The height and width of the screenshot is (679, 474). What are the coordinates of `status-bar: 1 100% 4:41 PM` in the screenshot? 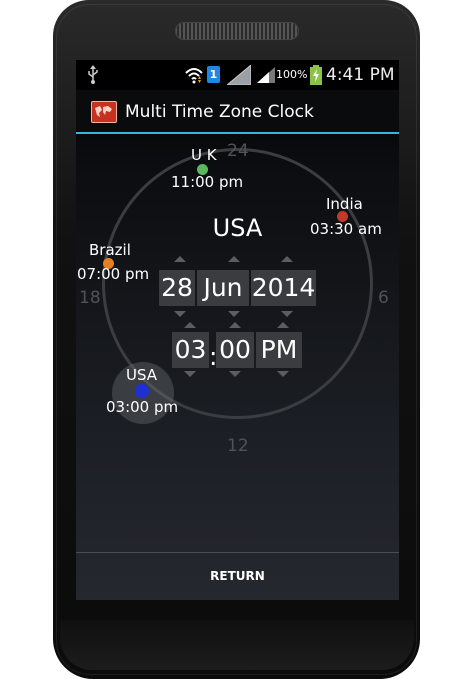 It's located at (237, 75).